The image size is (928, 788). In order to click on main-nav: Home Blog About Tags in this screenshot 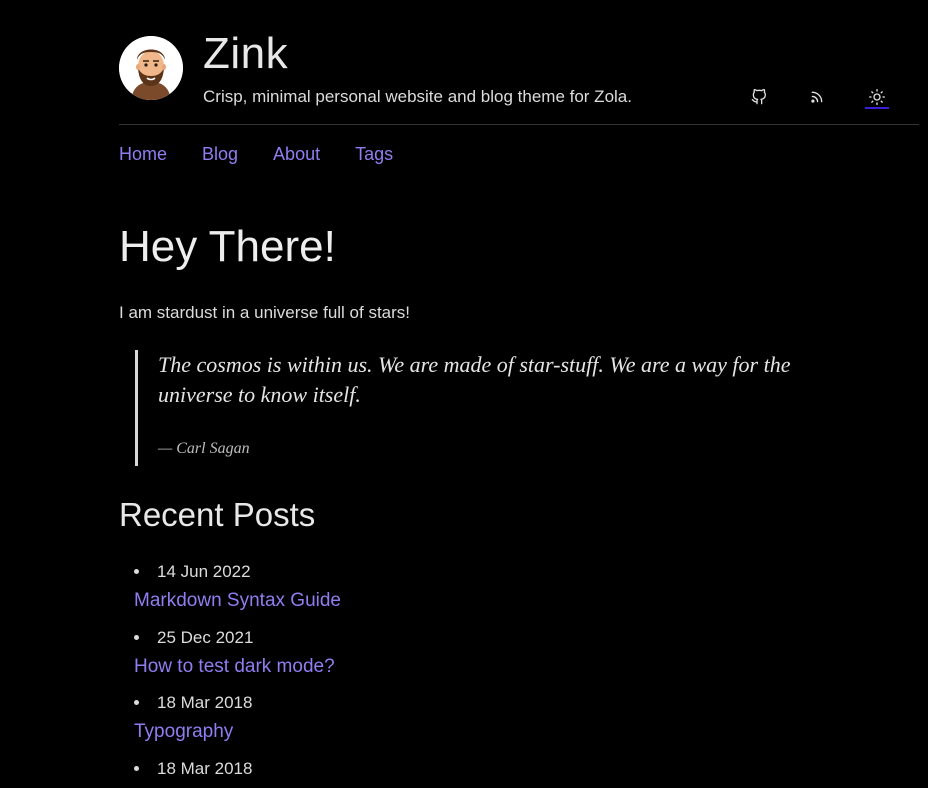, I will do `click(273, 154)`.